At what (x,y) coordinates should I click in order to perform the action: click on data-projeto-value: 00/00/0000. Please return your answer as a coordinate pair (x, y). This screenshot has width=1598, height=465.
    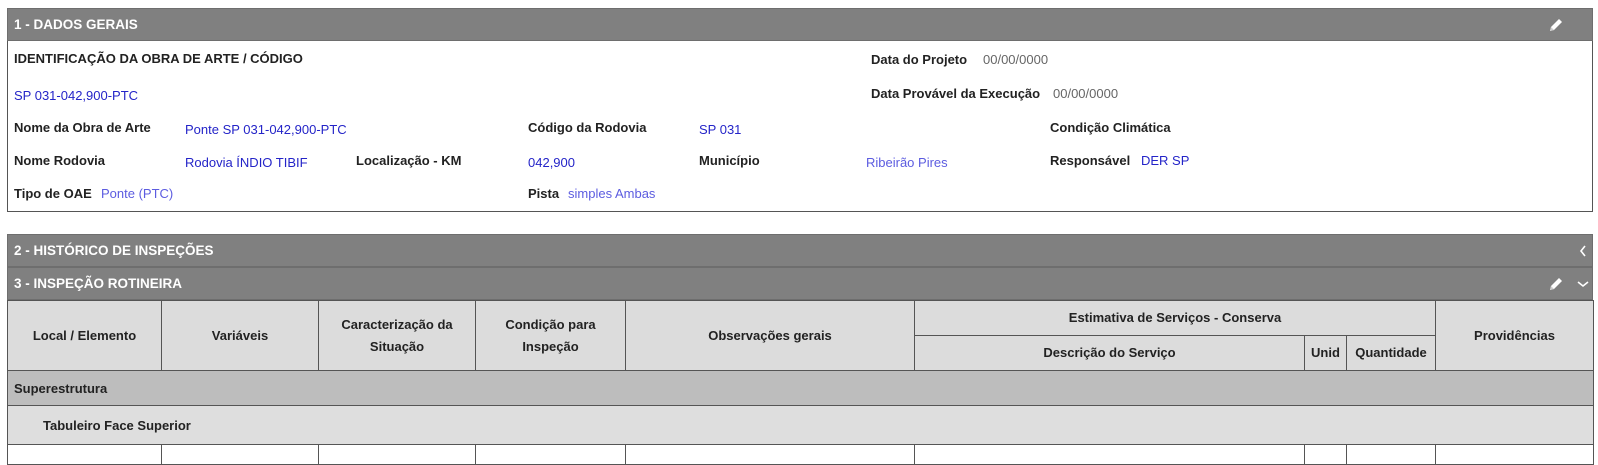
    Looking at the image, I should click on (1016, 59).